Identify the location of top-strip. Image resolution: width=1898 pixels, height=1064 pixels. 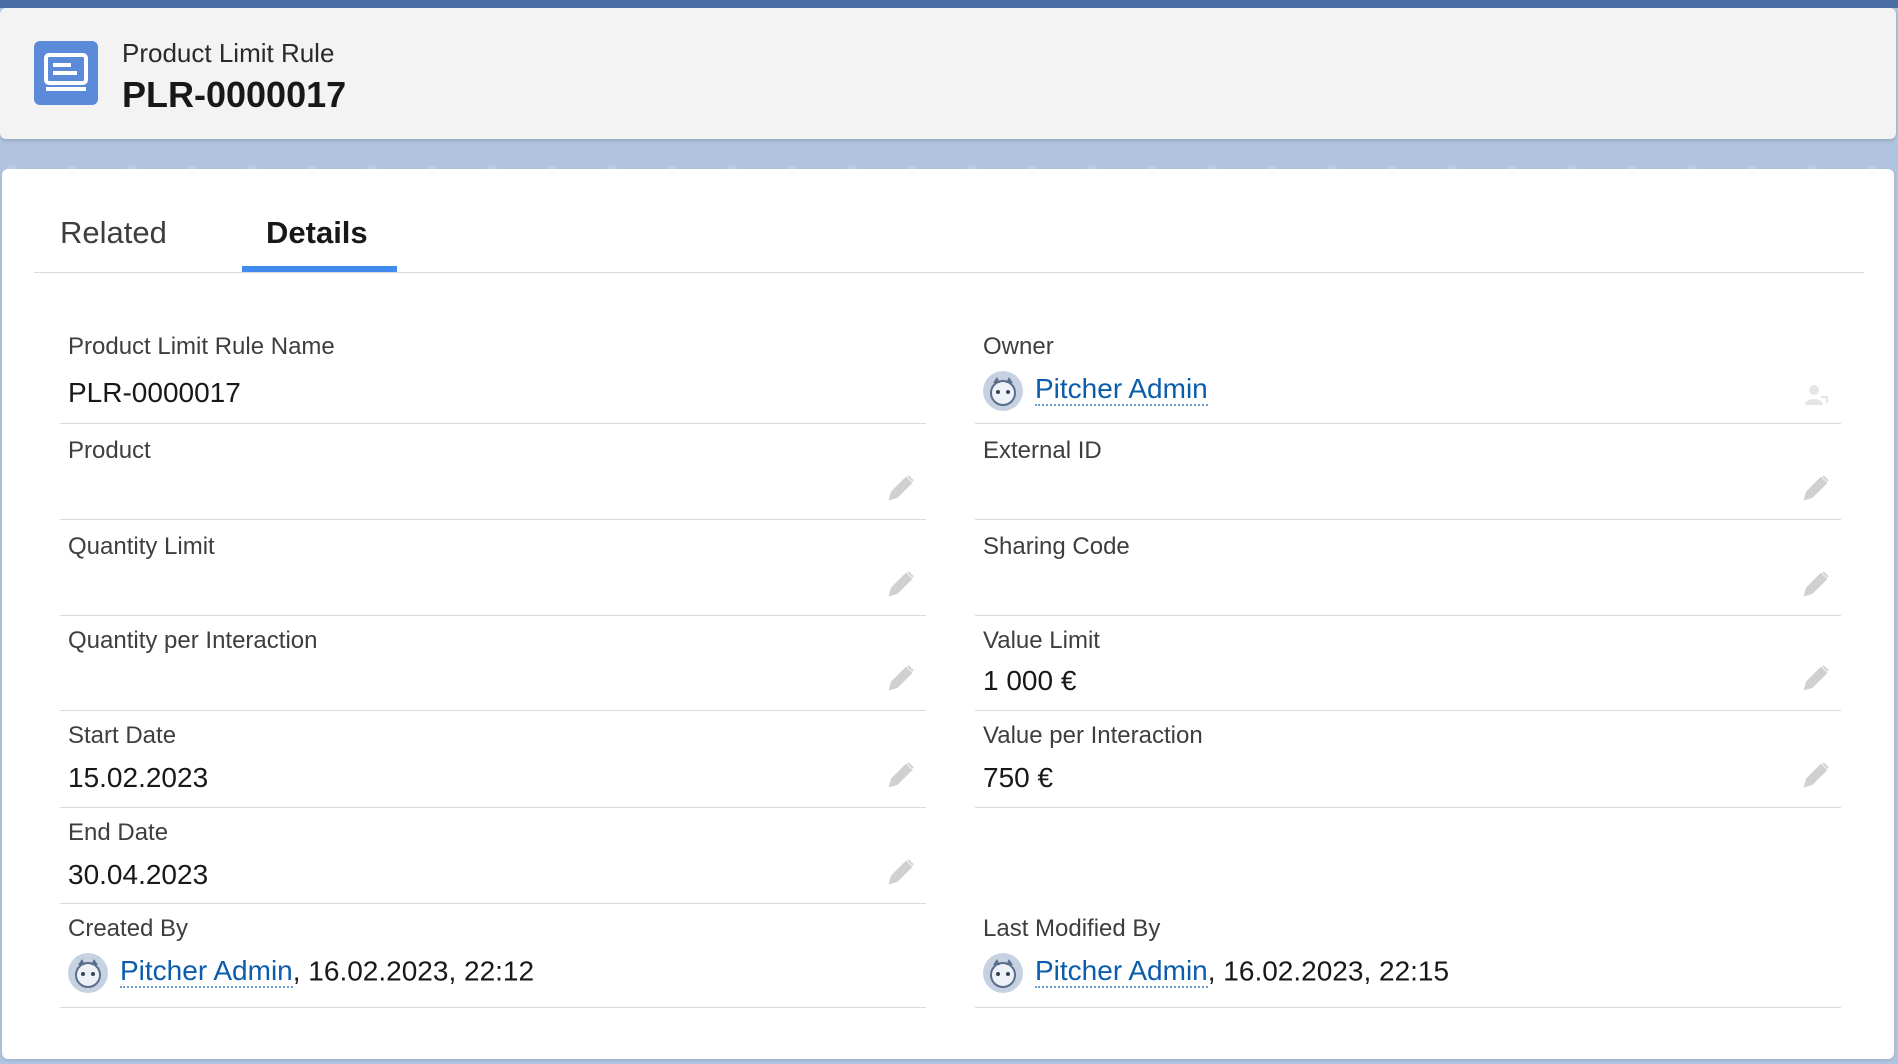
(949, 4).